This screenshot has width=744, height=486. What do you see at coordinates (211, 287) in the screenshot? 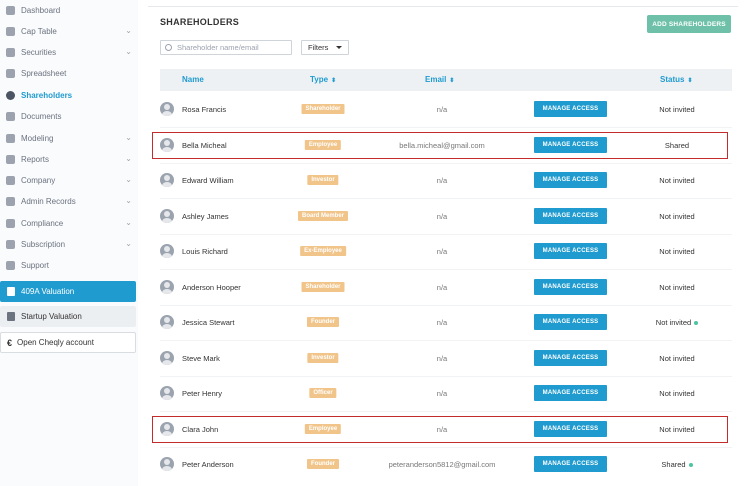
I see `shareholder-name: Anderson Hooper` at bounding box center [211, 287].